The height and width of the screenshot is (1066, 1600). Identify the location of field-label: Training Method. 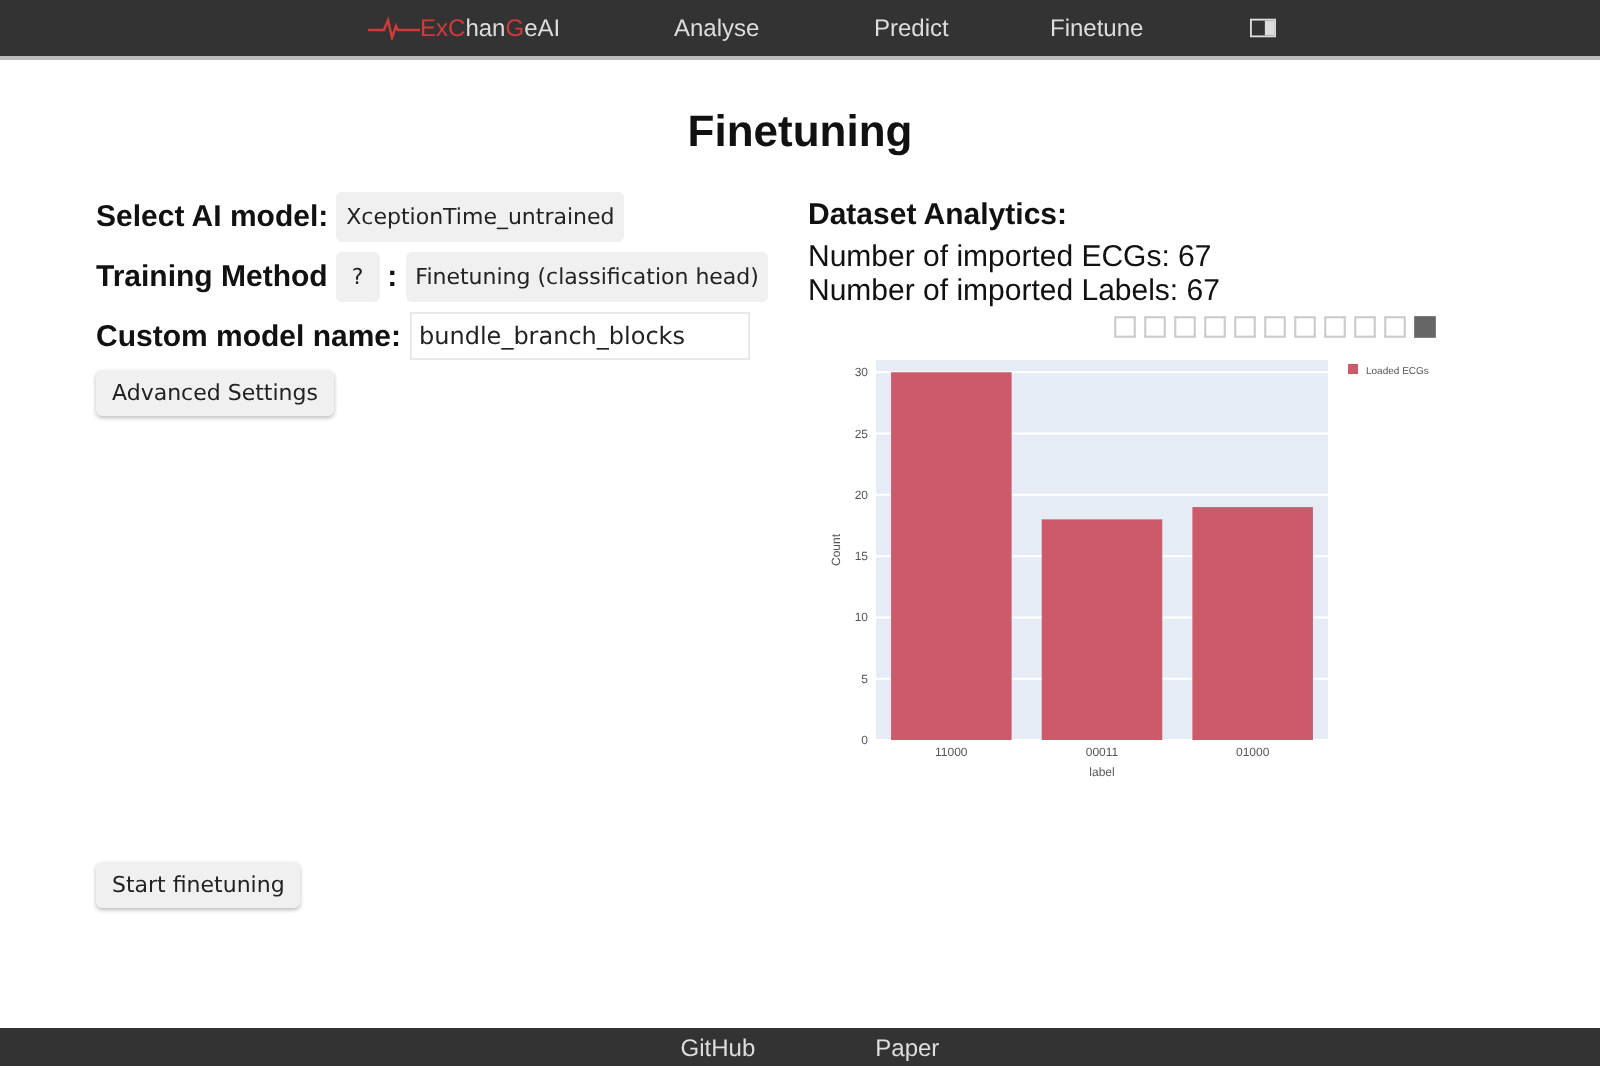
(212, 277).